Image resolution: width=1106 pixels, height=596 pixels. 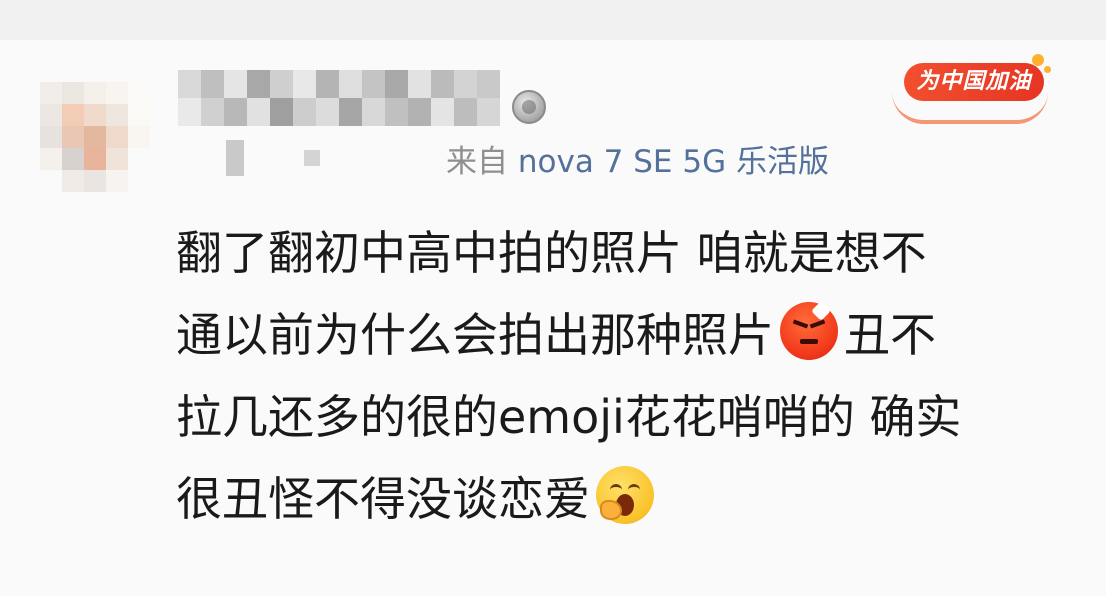 What do you see at coordinates (809, 330) in the screenshot?
I see `angry-face-icon` at bounding box center [809, 330].